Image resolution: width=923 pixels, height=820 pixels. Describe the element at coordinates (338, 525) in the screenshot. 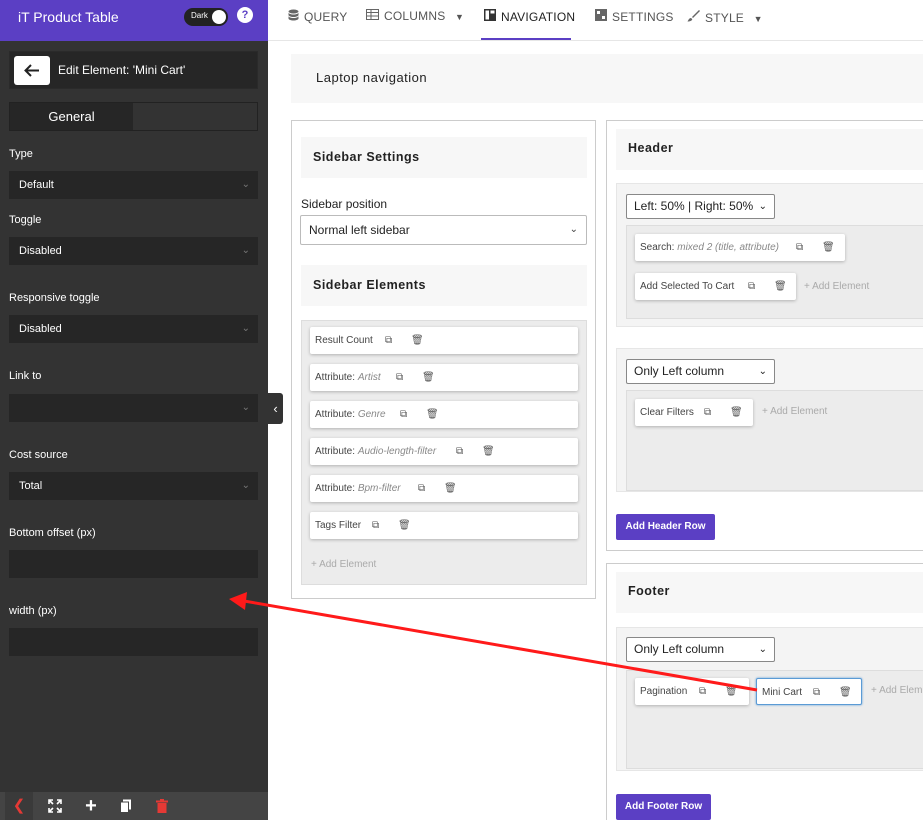

I see `element-label: Tags Filter` at that location.